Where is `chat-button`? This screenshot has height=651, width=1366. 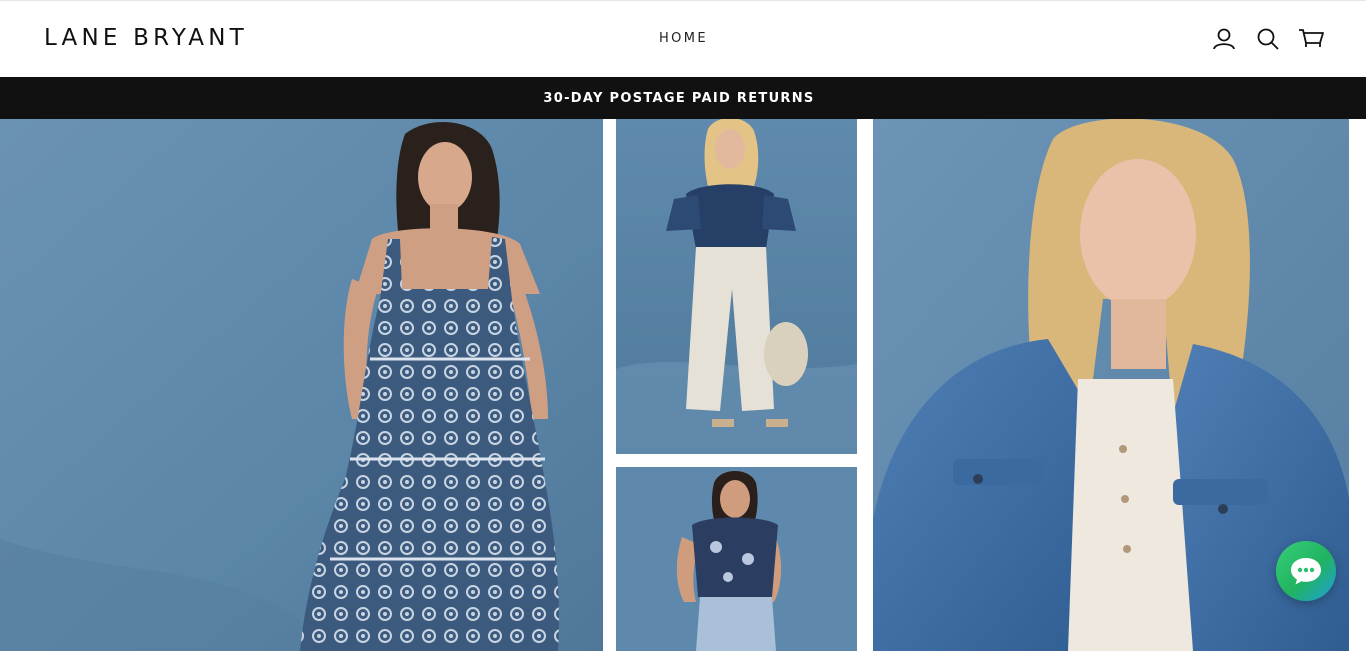 chat-button is located at coordinates (1306, 571).